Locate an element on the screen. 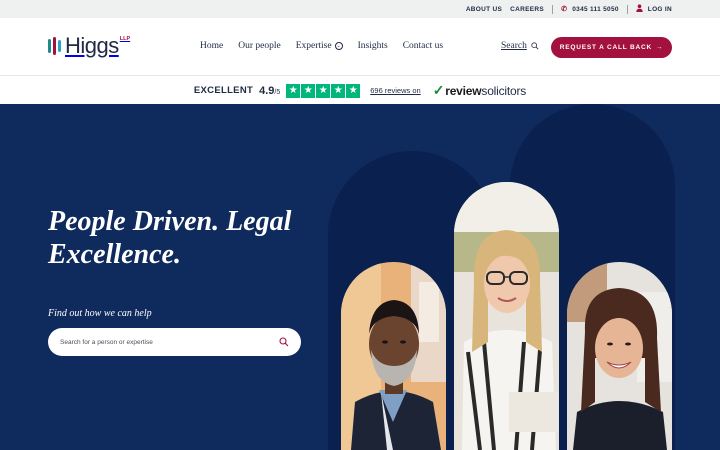 The height and width of the screenshot is (450, 720). brand-prefix: review is located at coordinates (463, 90).